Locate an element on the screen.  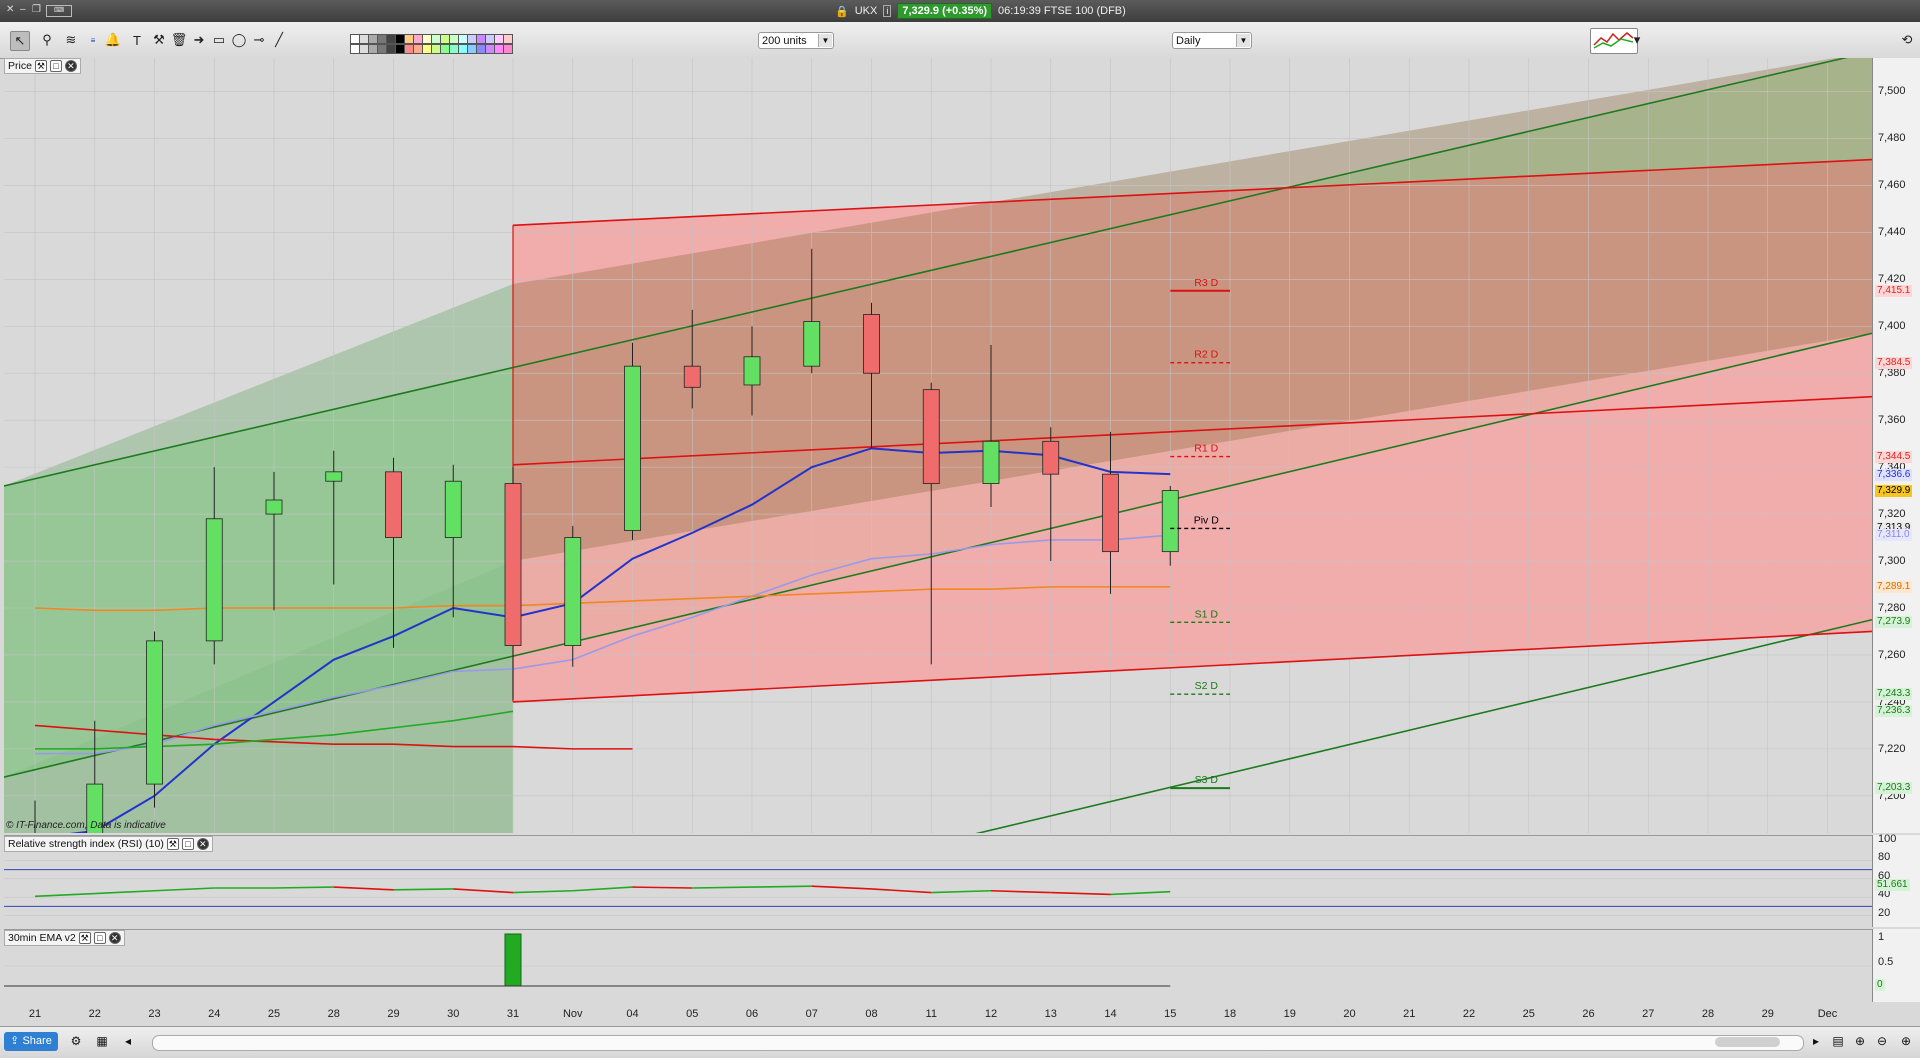
ema-panel-title: 30min EMA v2 is located at coordinates (42, 938).